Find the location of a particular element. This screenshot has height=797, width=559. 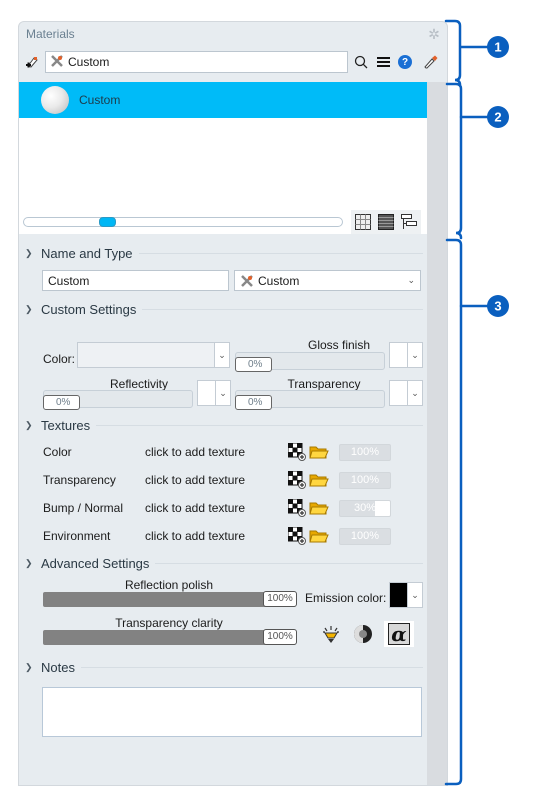

callout-number: 1 is located at coordinates (497, 47).